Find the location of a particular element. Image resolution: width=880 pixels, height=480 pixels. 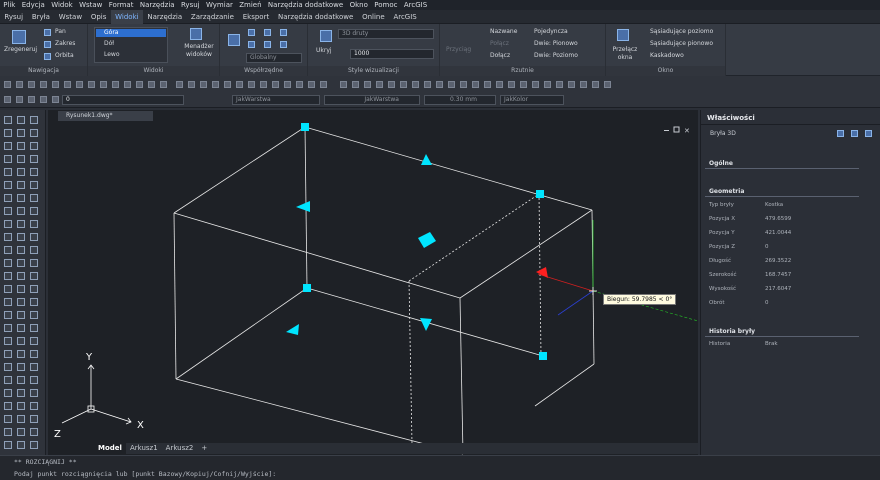

property-value: Brak is located at coordinates (771, 344).